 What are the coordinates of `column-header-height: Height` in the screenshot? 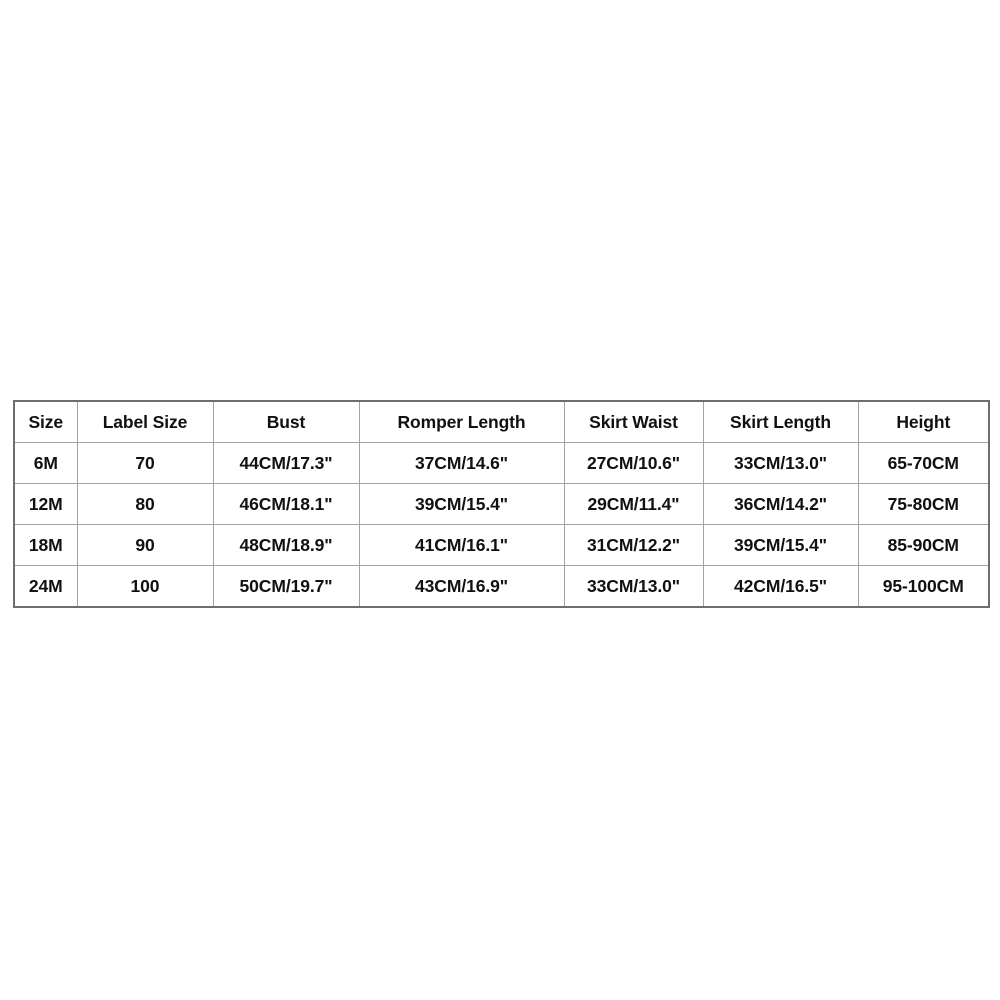 It's located at (923, 421).